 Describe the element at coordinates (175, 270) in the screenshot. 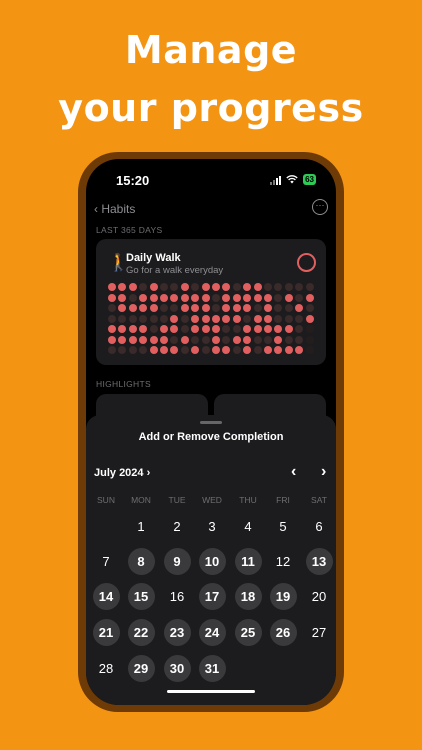

I see `habit-description: Go for a walk everyday` at that location.